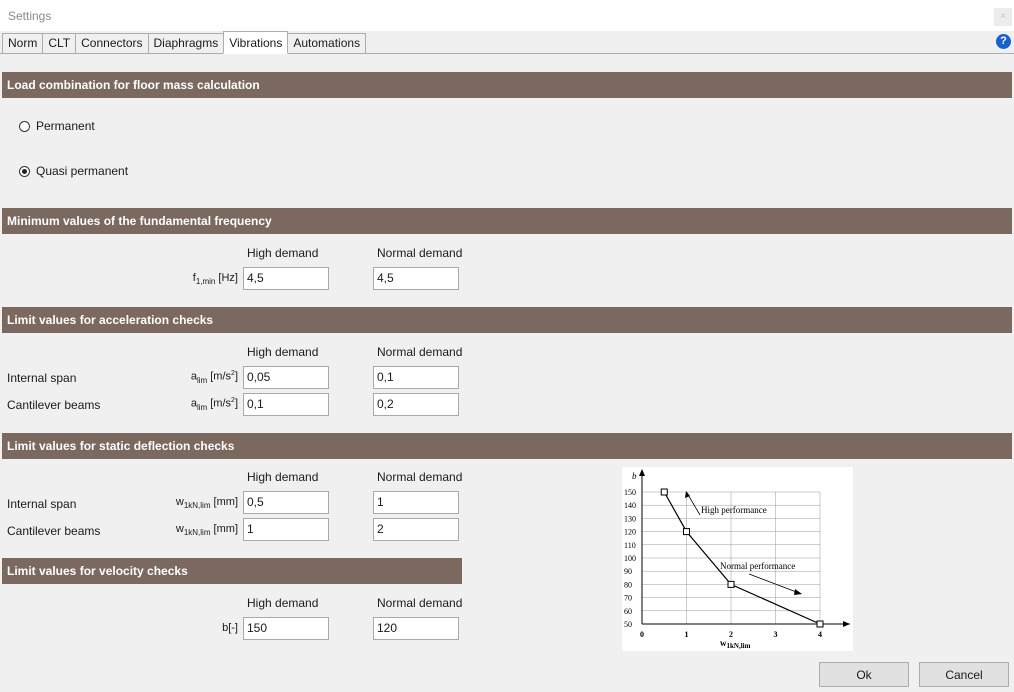 This screenshot has width=1014, height=692. Describe the element at coordinates (846, 624) in the screenshot. I see `x-axis-arrow` at that location.